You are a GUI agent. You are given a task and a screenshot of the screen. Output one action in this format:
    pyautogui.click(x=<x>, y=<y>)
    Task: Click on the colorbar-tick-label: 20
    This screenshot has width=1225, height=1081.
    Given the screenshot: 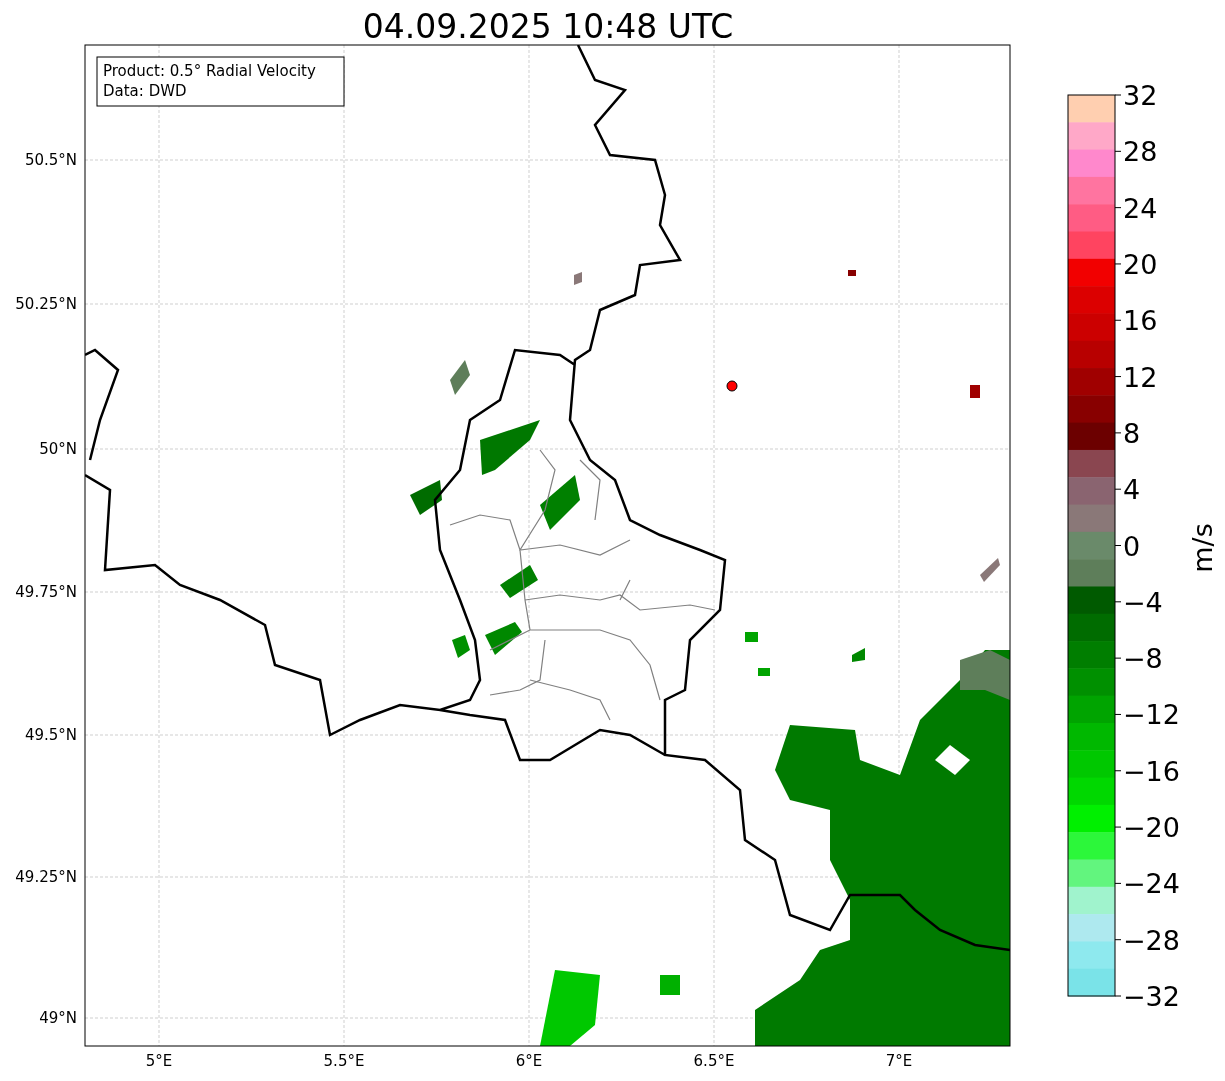 What is the action you would take?
    pyautogui.click(x=1140, y=264)
    